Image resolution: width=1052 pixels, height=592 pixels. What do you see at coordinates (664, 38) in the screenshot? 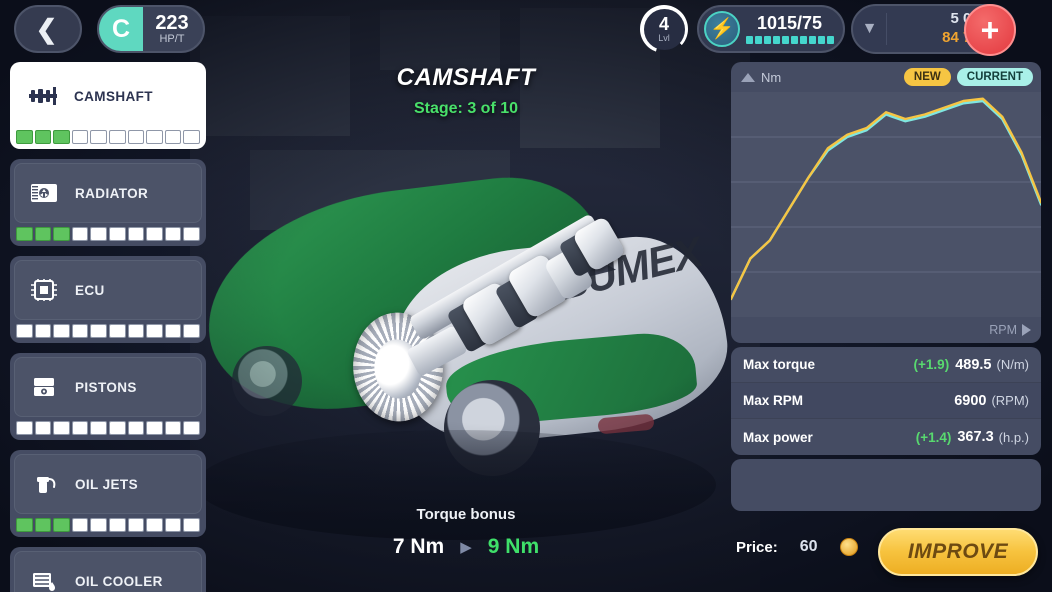
I see `level-label: Lvl` at bounding box center [664, 38].